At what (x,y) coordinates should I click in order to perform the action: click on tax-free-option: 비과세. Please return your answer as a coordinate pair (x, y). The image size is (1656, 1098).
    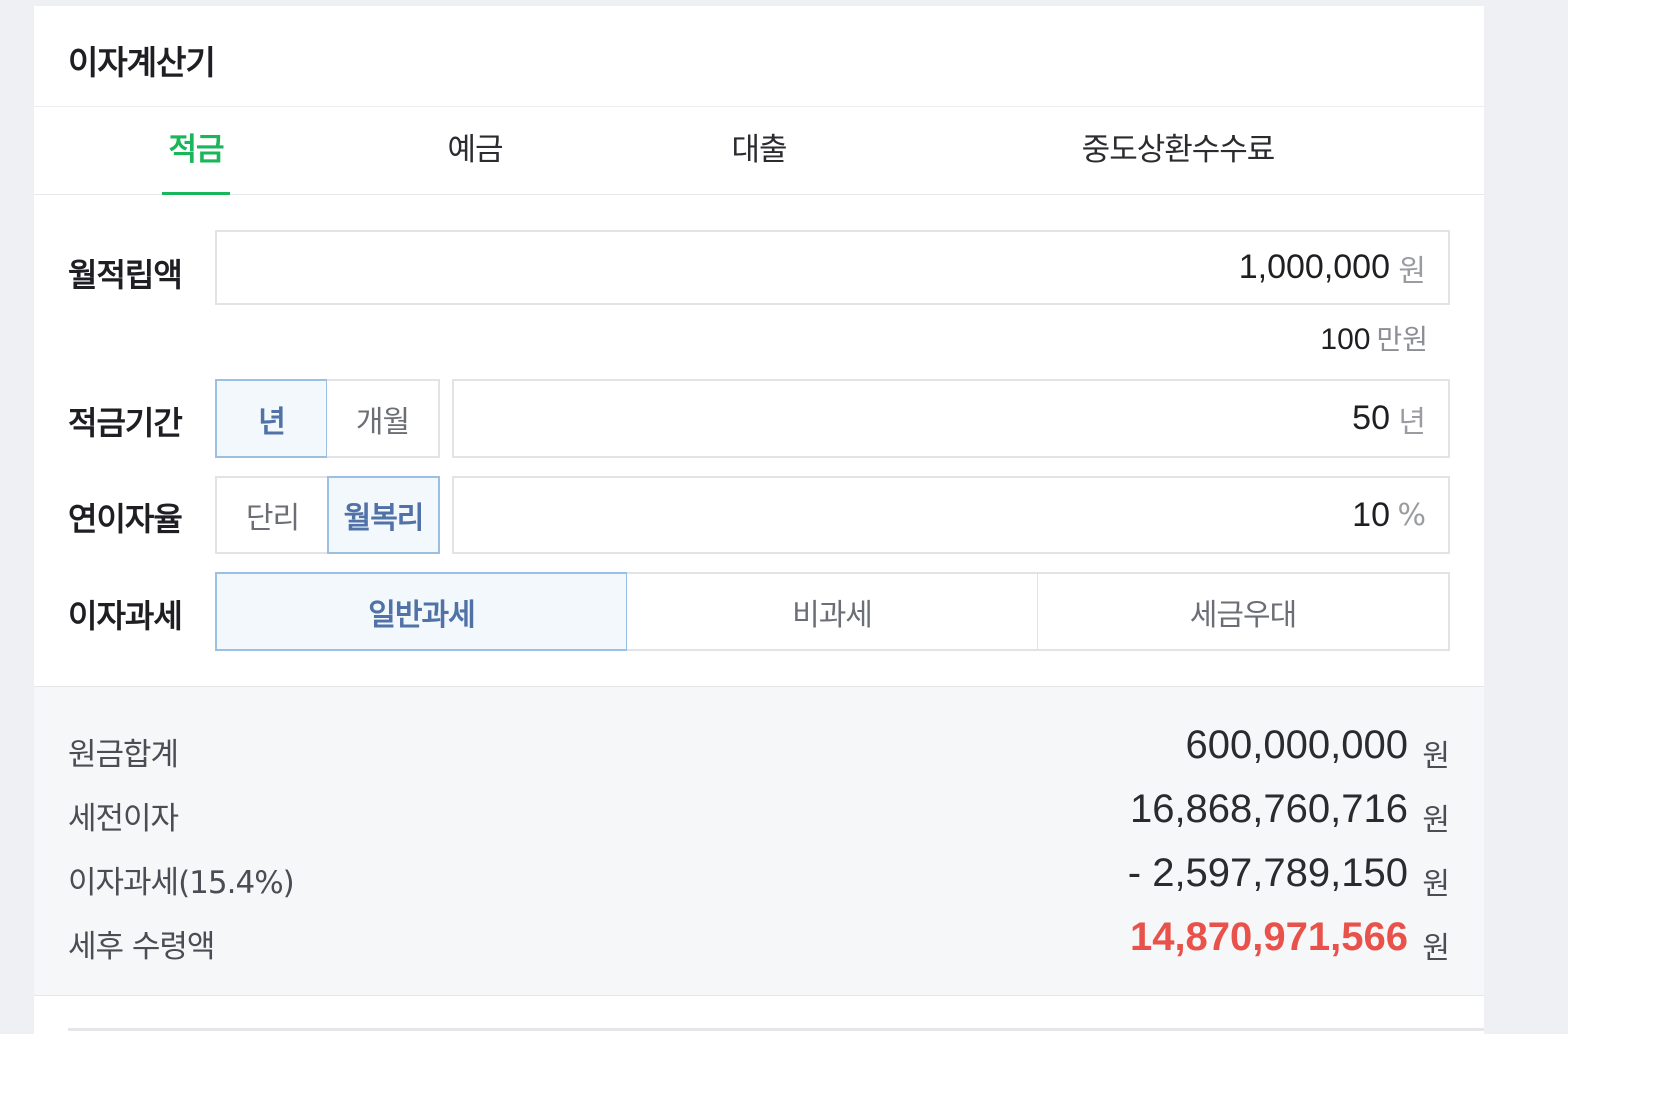
    Looking at the image, I should click on (833, 611).